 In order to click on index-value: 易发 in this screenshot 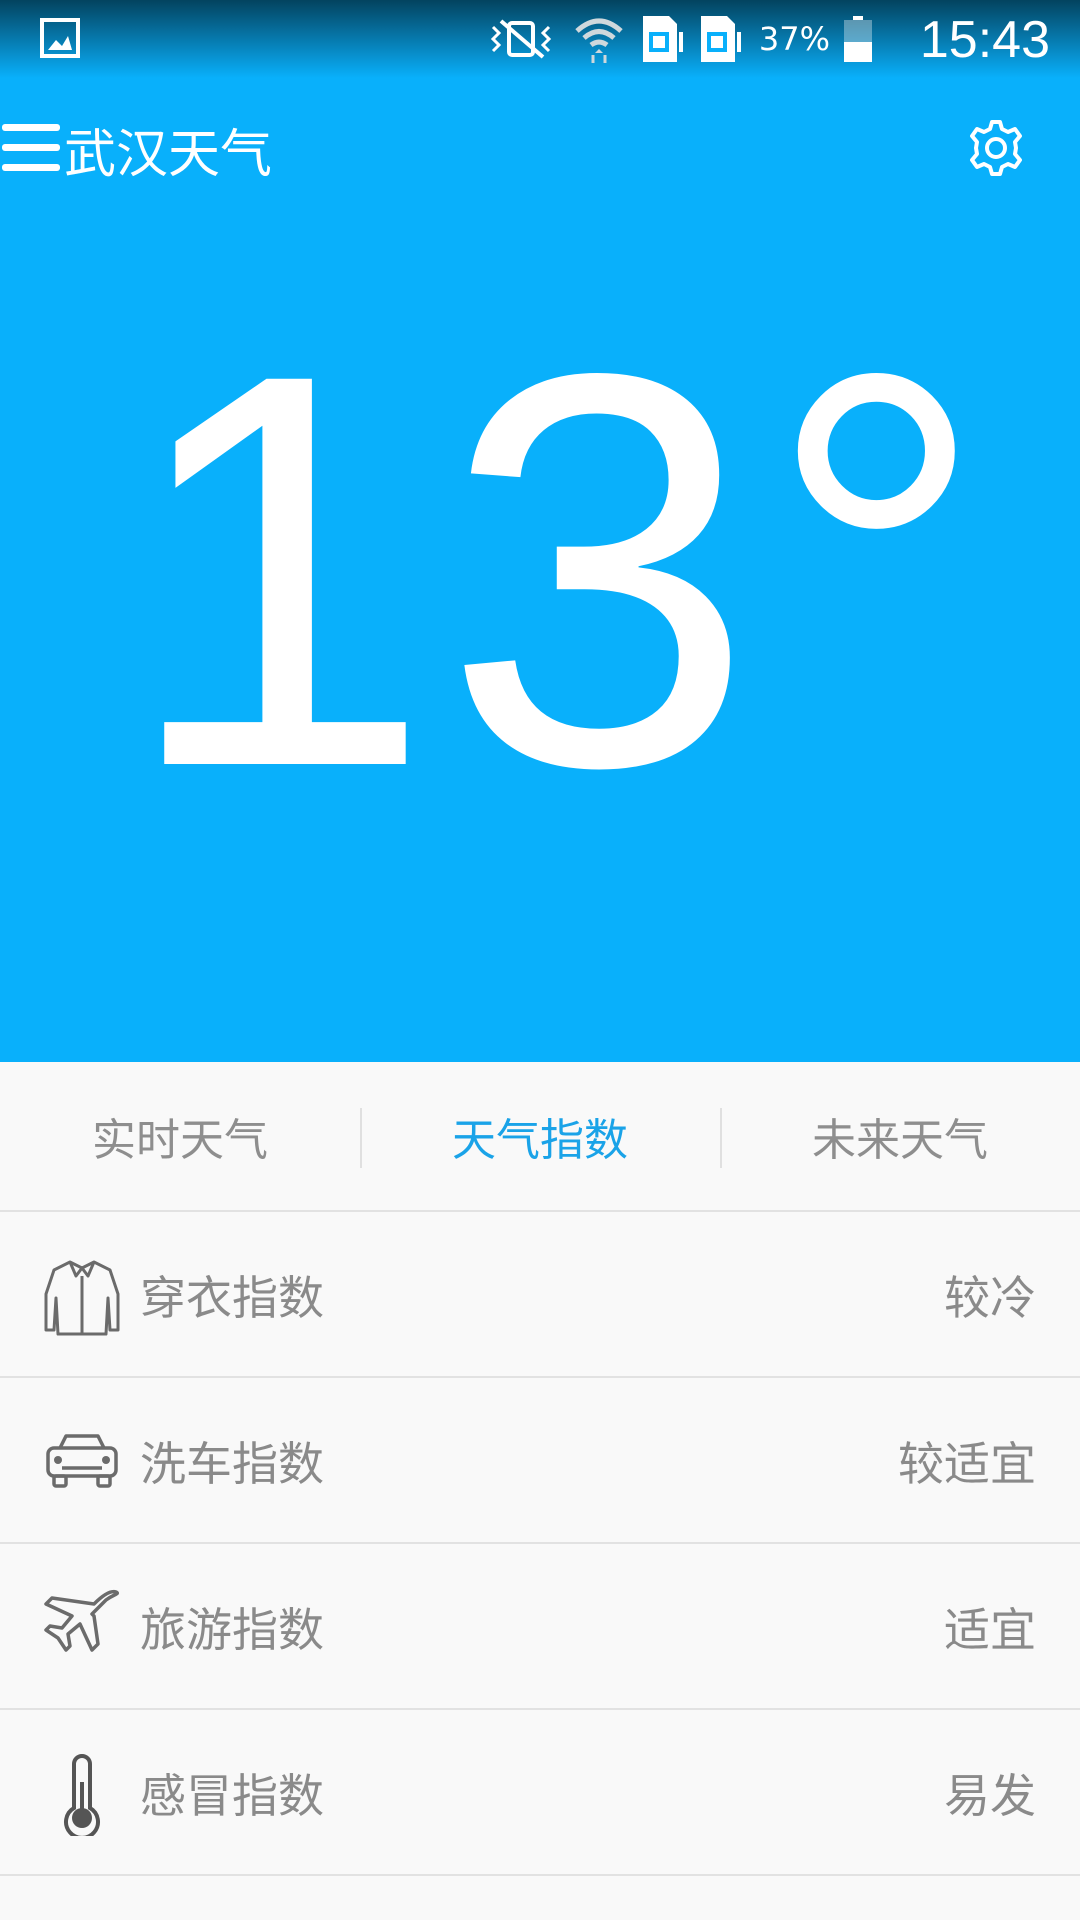, I will do `click(990, 1796)`.